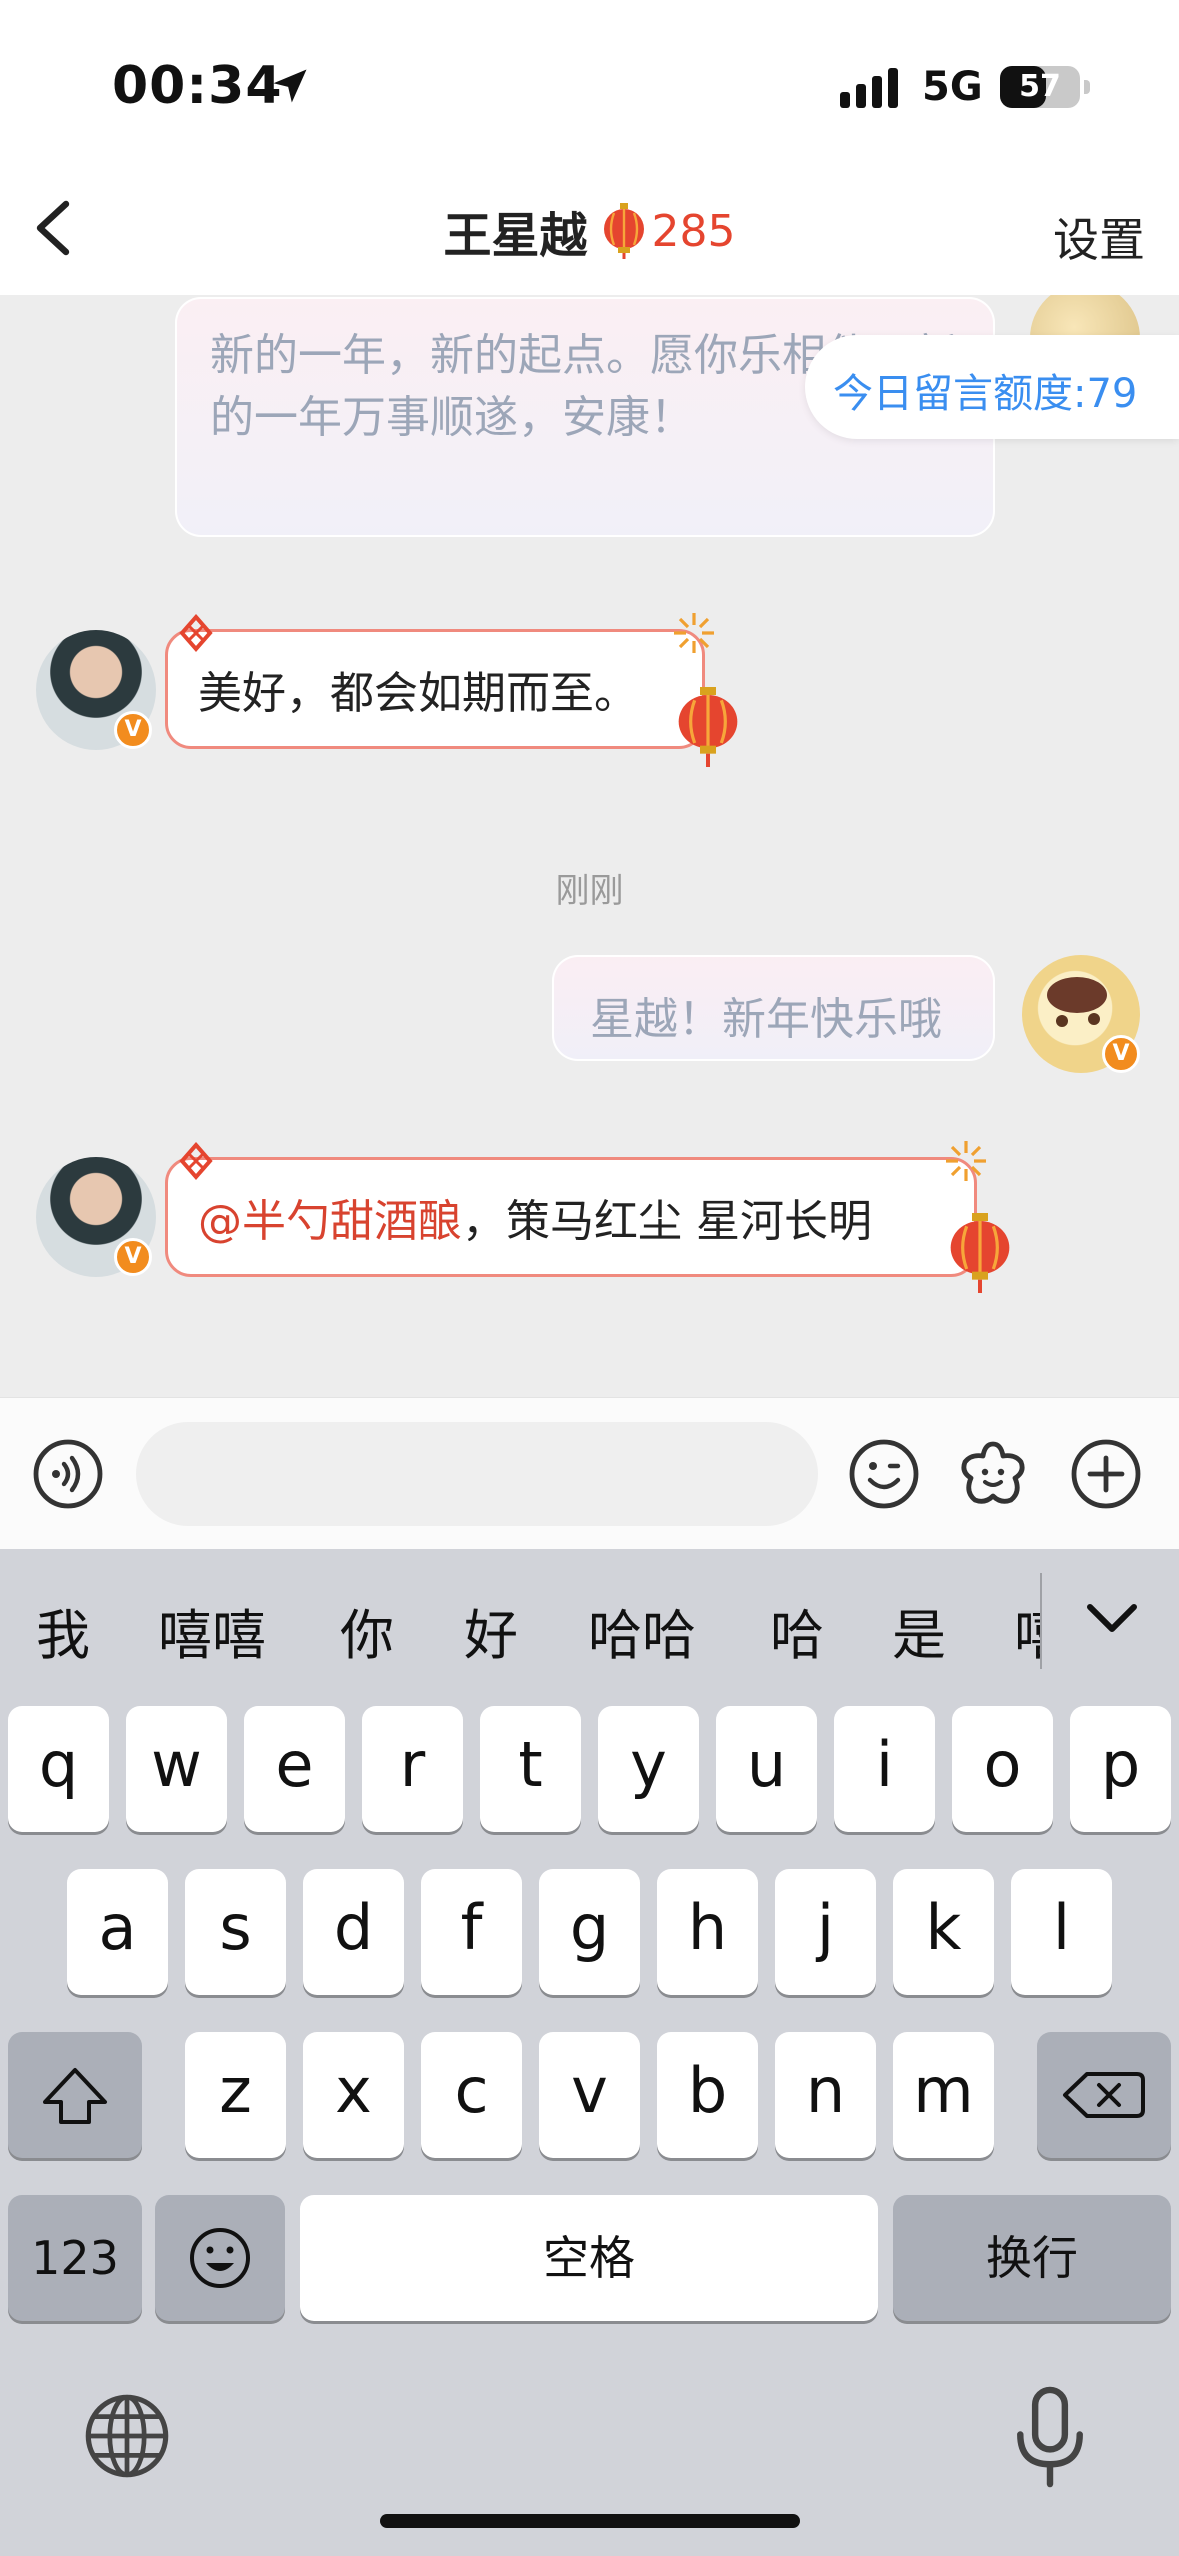  What do you see at coordinates (943, 2095) in the screenshot?
I see `key-m: m` at bounding box center [943, 2095].